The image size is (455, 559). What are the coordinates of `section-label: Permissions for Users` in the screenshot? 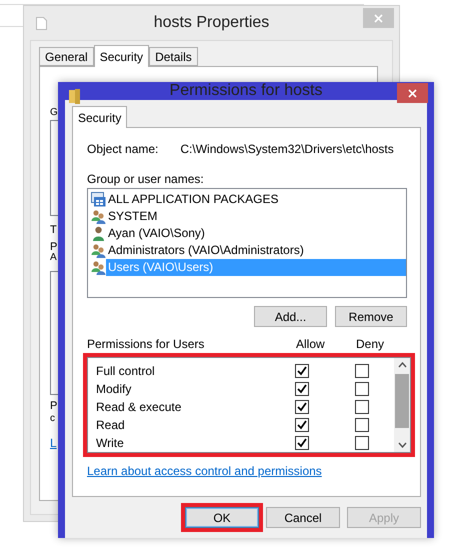 It's located at (146, 344).